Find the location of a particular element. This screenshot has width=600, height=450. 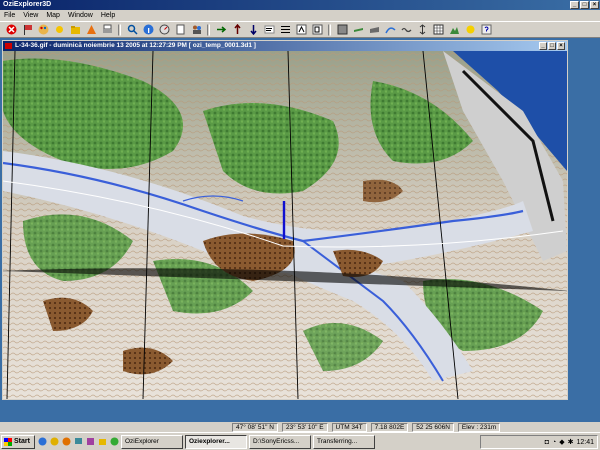

task-label: OziExplorer is located at coordinates (142, 441).